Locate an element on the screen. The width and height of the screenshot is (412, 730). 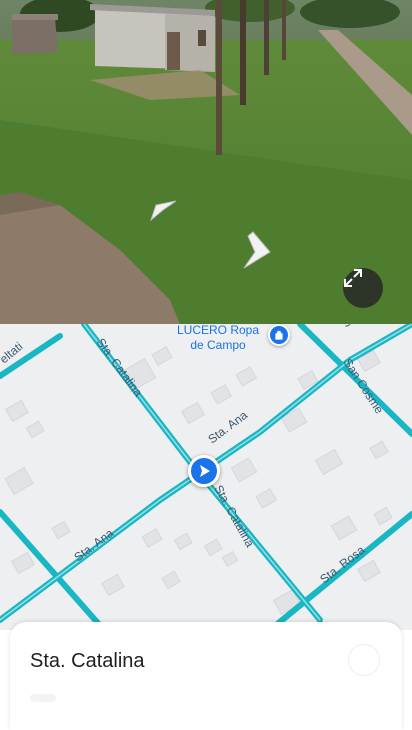
expand-button is located at coordinates (363, 288).